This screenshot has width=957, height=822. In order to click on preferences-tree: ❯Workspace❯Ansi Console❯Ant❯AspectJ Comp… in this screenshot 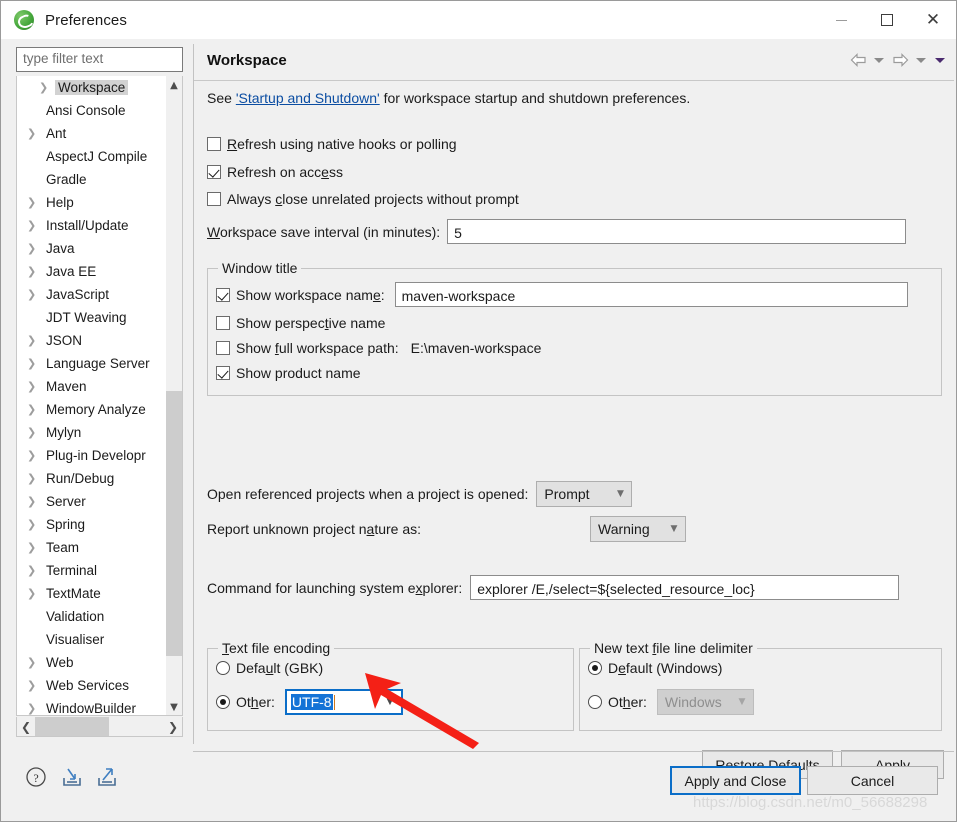, I will do `click(99, 396)`.